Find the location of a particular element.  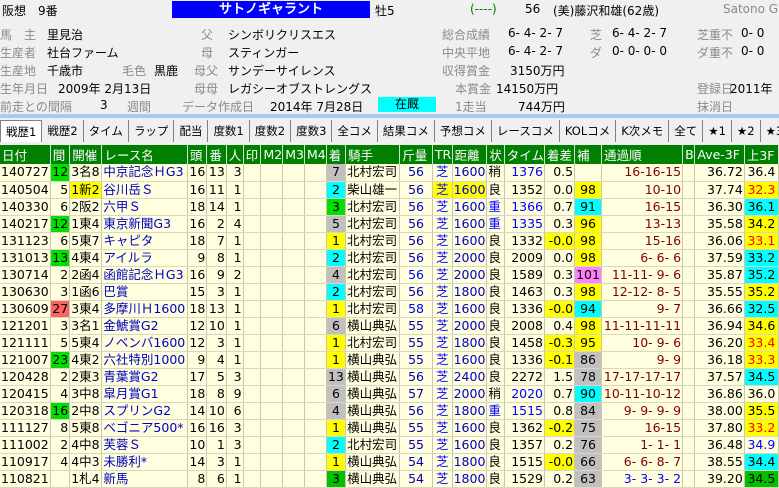

cell-race-name: ベゴニア500* is located at coordinates (144, 428).